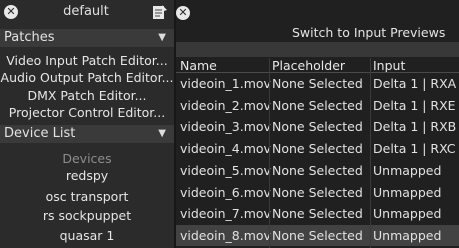 The width and height of the screenshot is (459, 248). I want to click on device-list-section-header: Device List ▼, so click(87, 134).